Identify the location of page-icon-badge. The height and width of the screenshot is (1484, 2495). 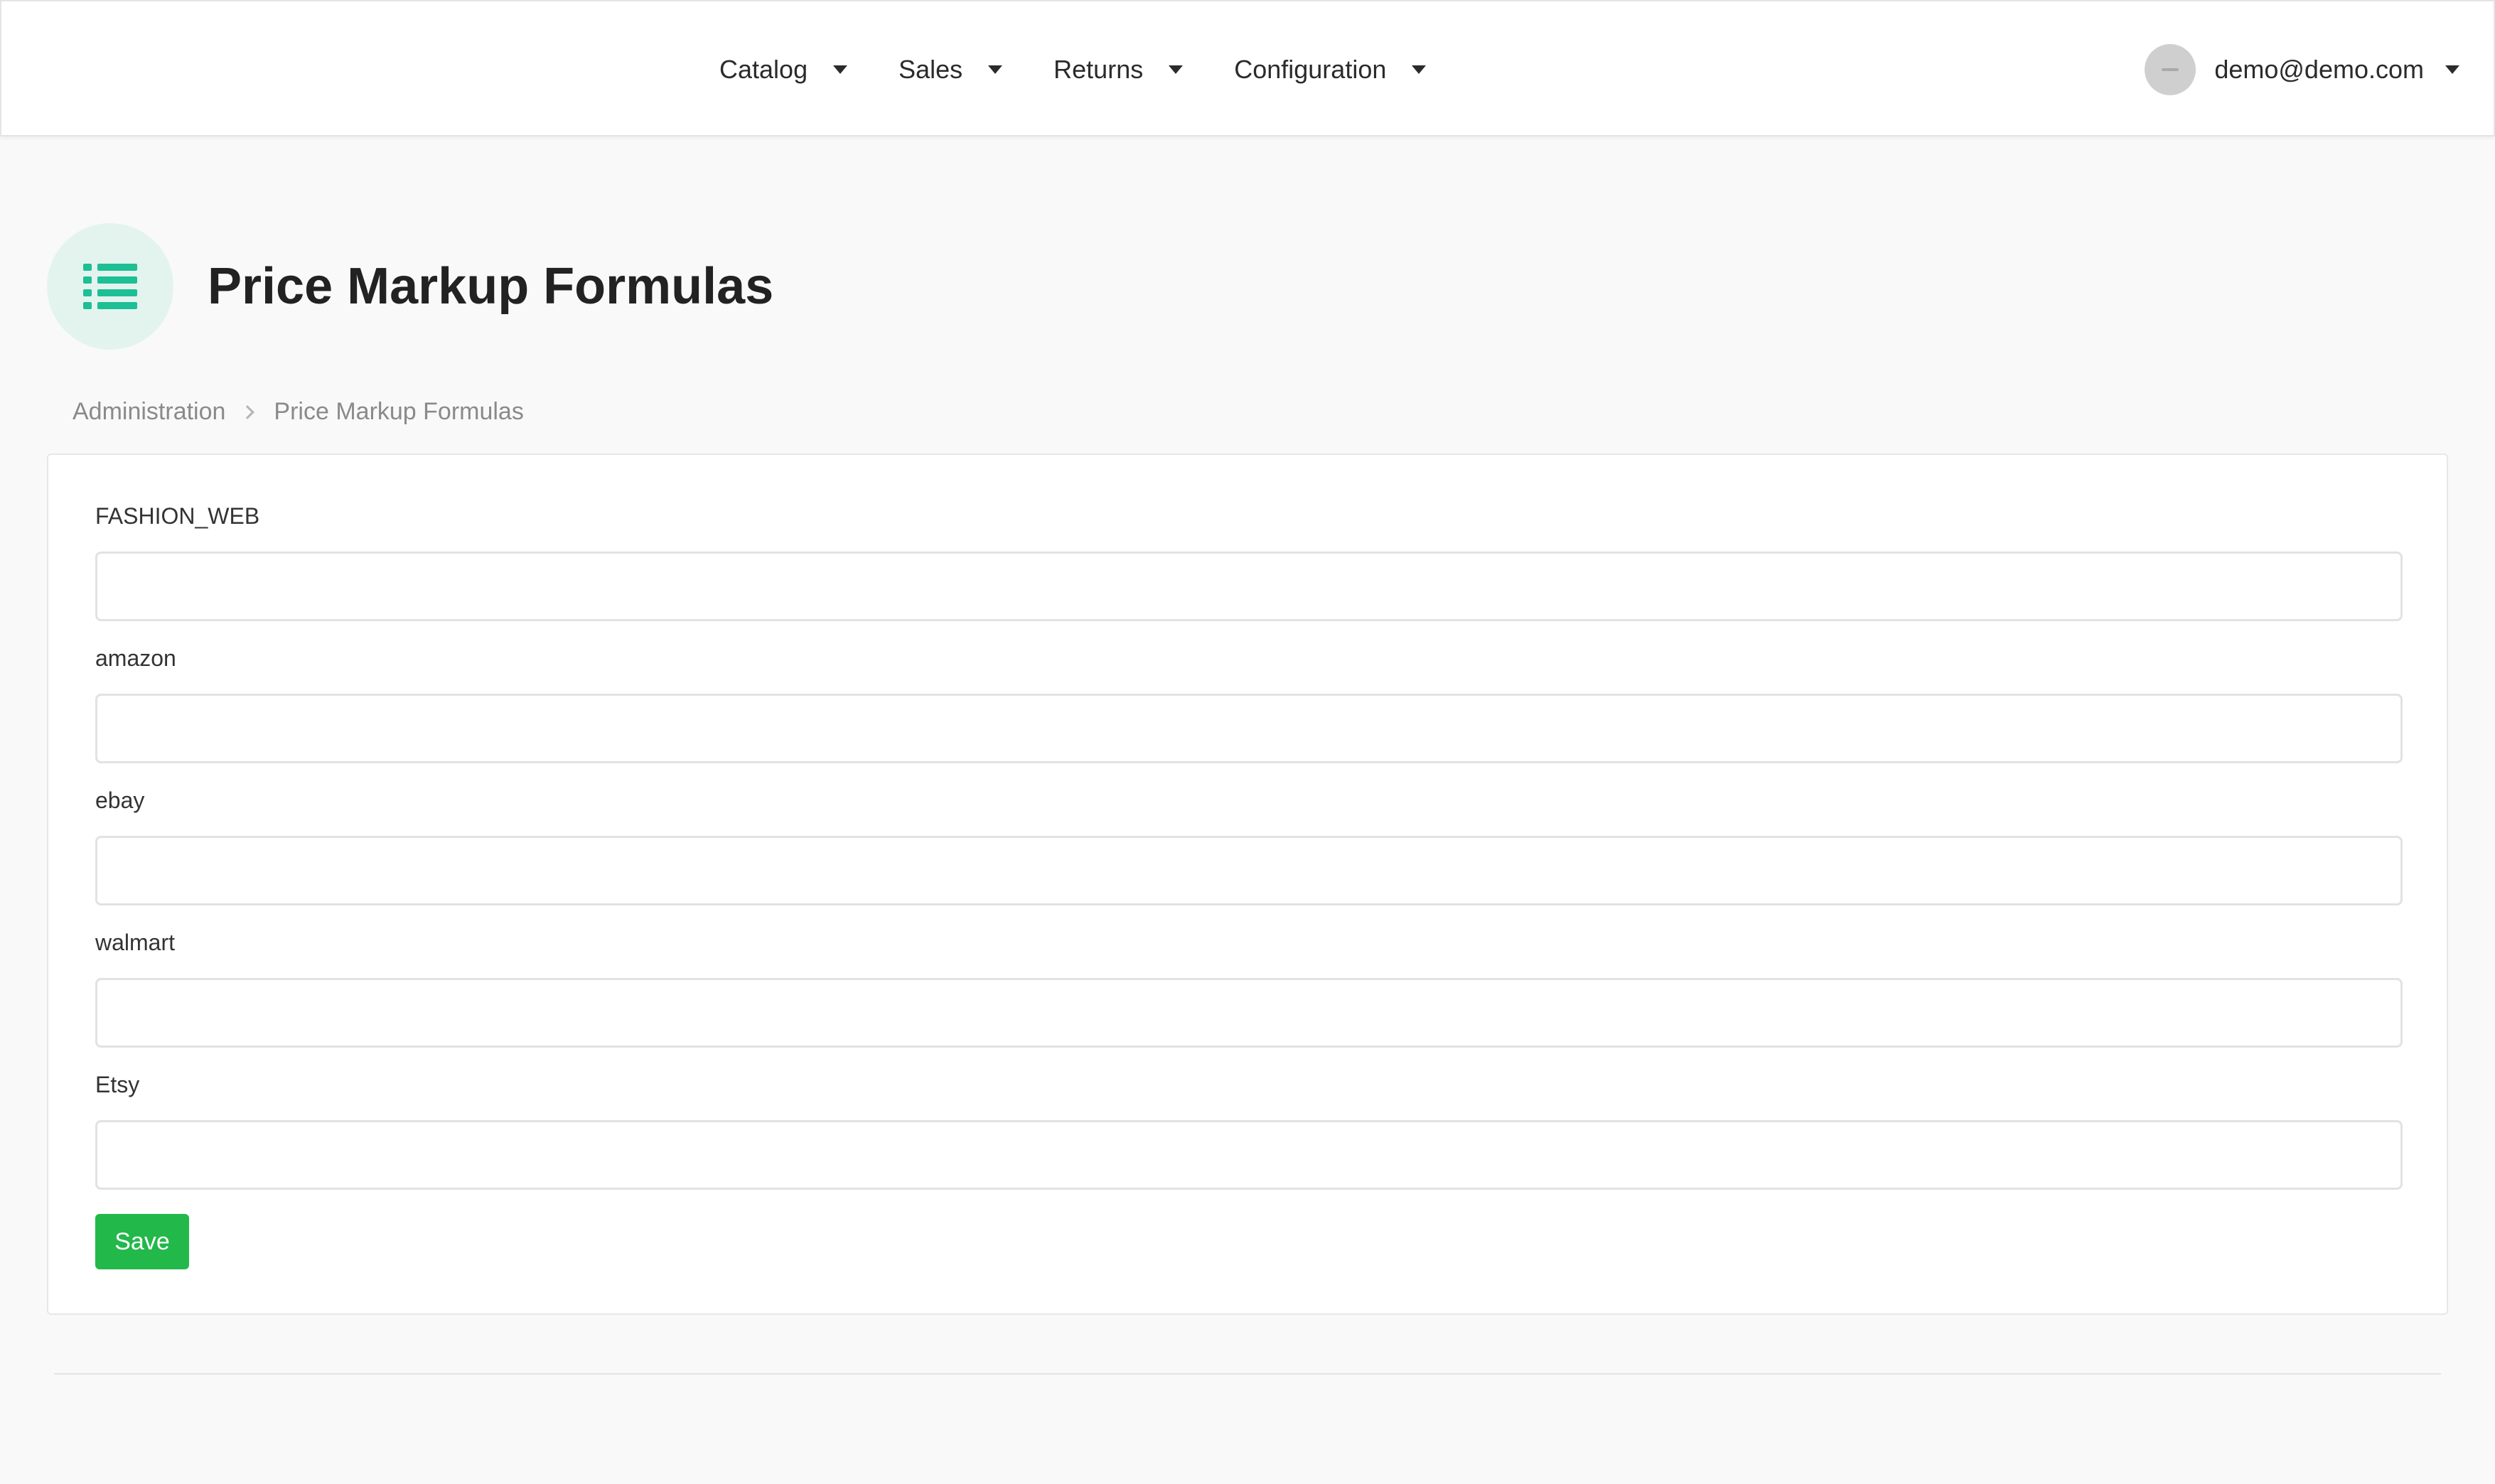
(110, 286).